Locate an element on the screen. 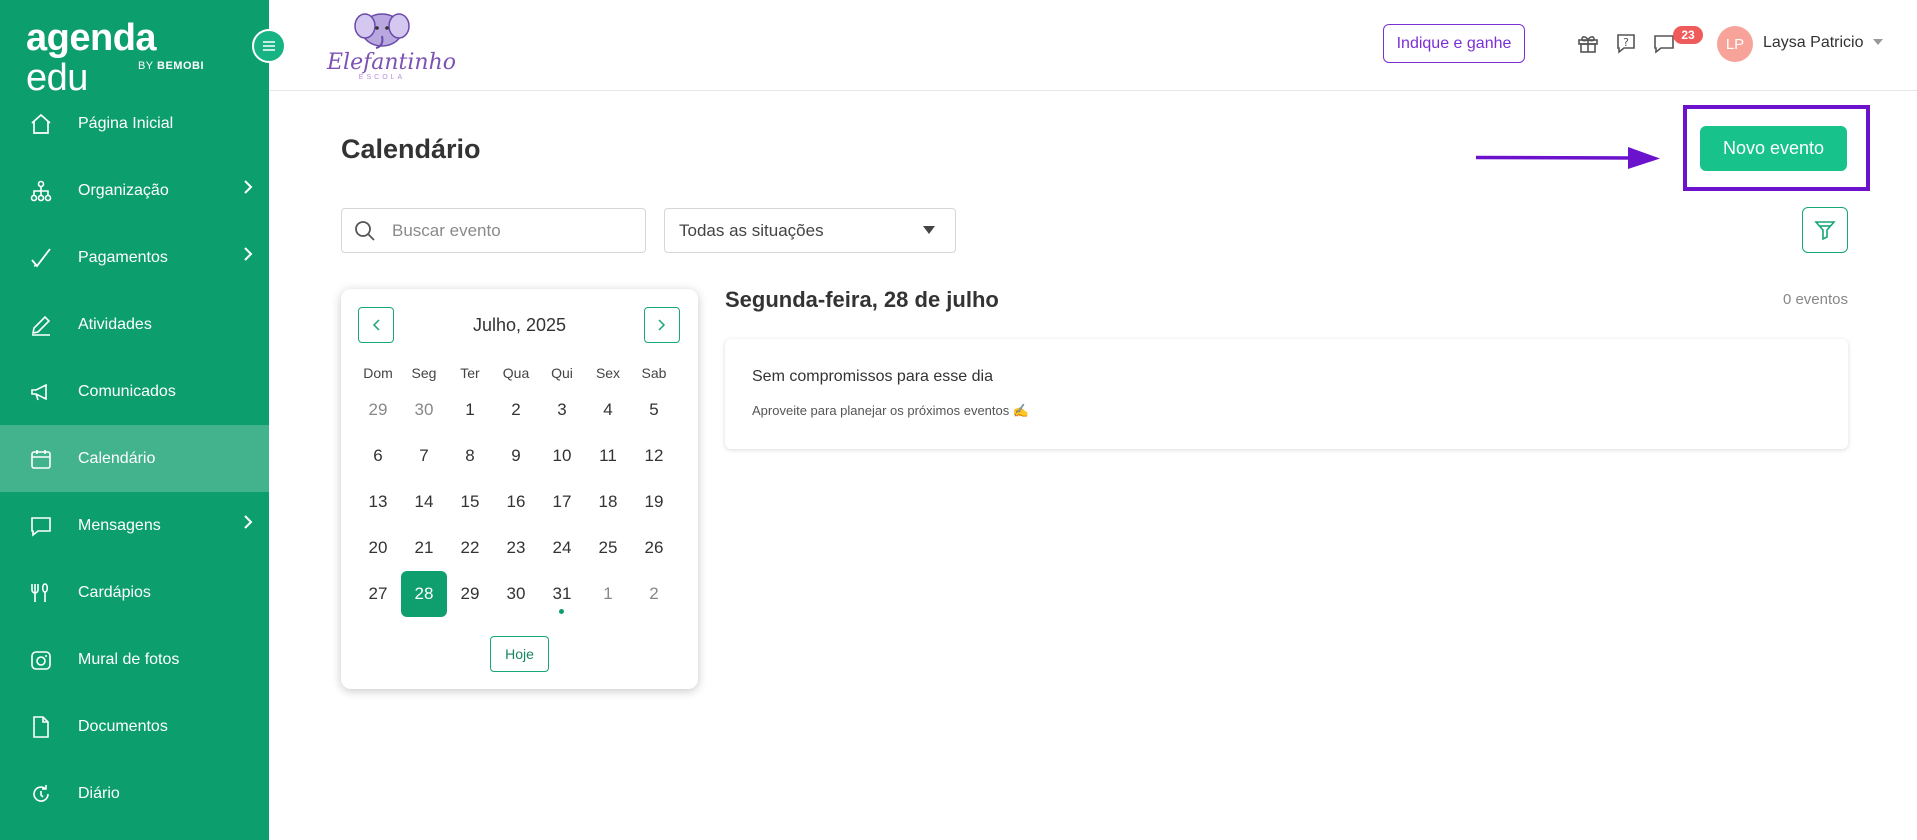 The height and width of the screenshot is (840, 1917). user-name: Laysa Patricio is located at coordinates (1813, 43).